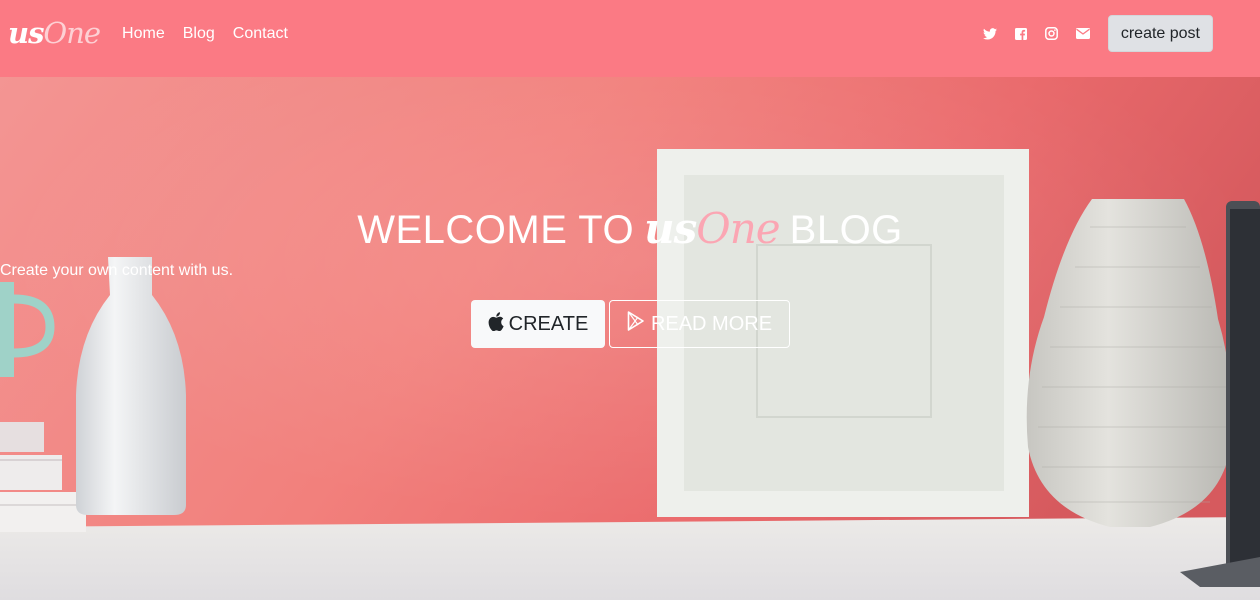  I want to click on create-post-button: create post, so click(1160, 33).